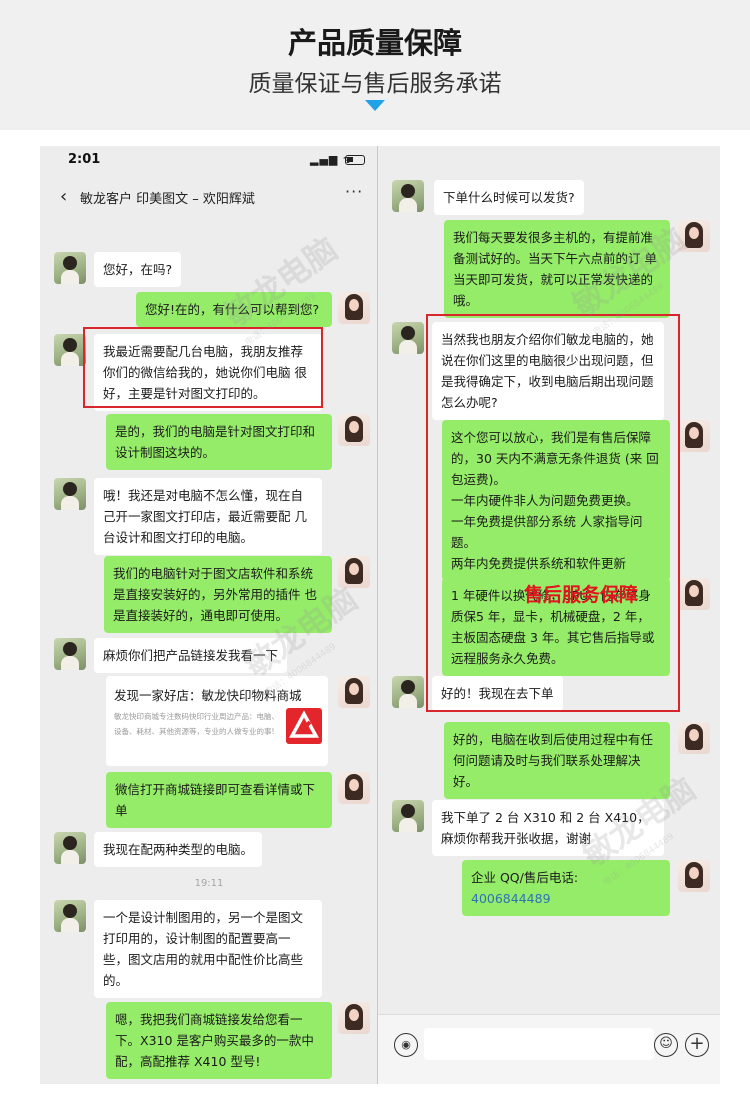  What do you see at coordinates (219, 800) in the screenshot?
I see `chat-message-outgoing: 微信打开商城链接即可查看详情或下单` at bounding box center [219, 800].